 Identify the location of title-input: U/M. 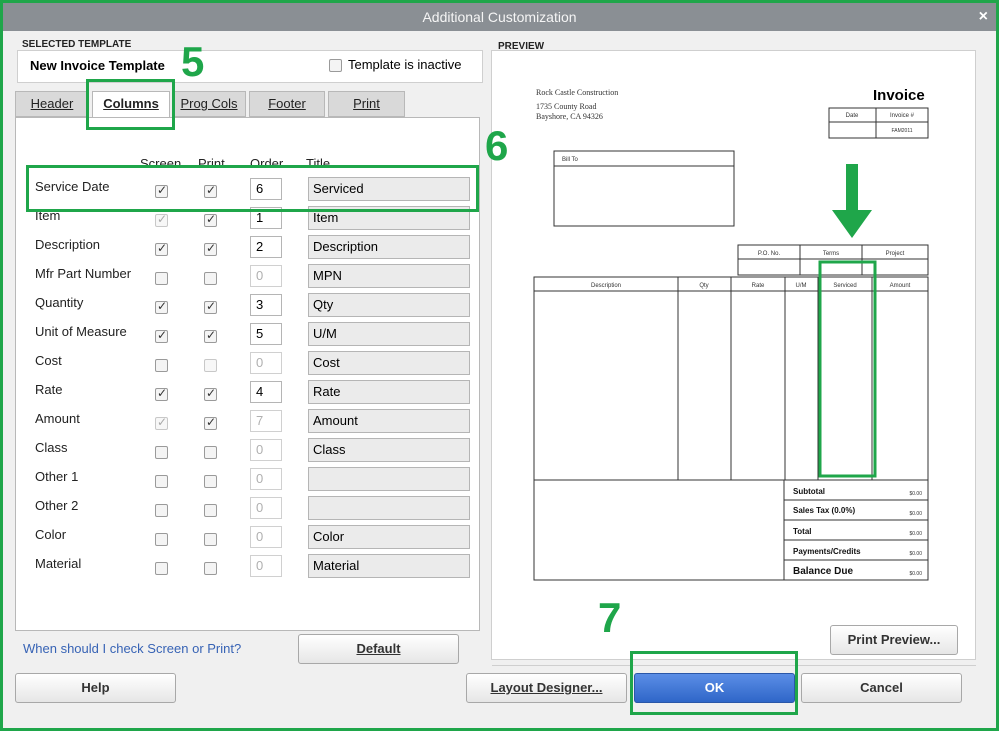
(389, 334).